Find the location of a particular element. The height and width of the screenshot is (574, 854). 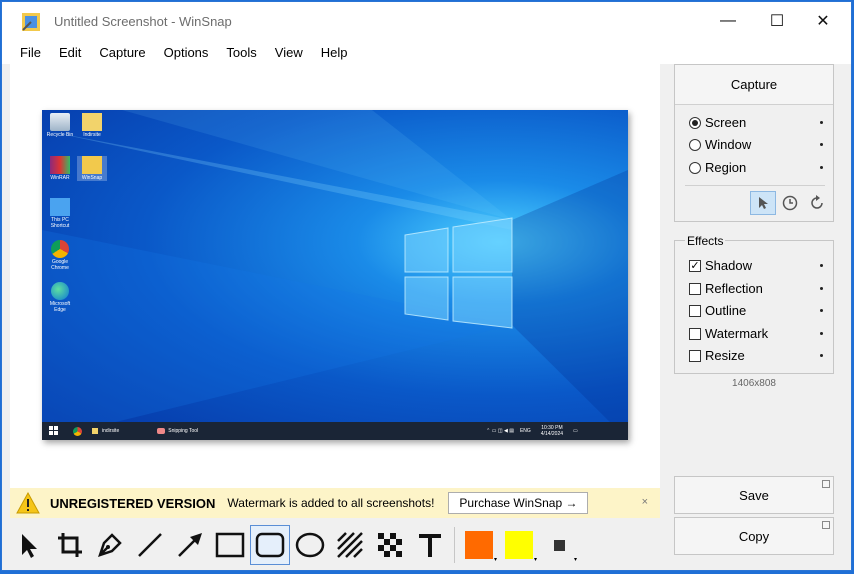

desktop-icon-winrar: WinRAR is located at coordinates (60, 168).